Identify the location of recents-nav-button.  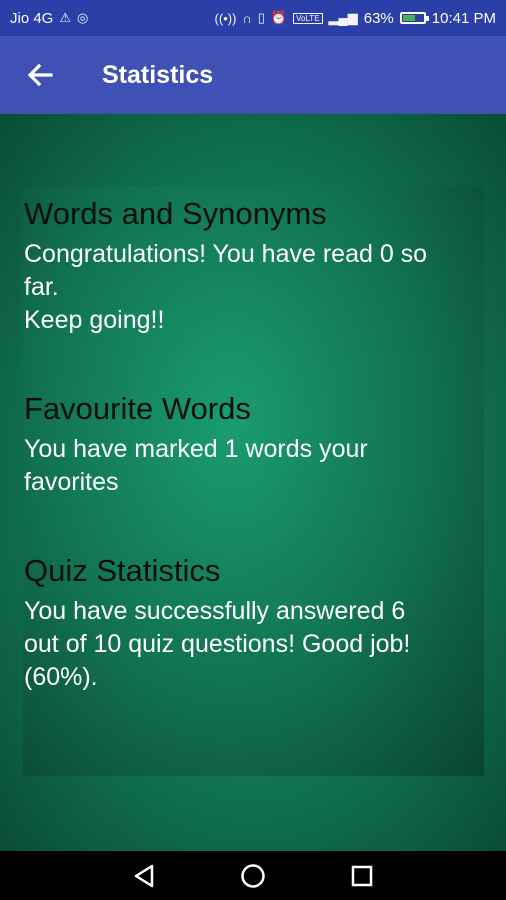
(362, 876).